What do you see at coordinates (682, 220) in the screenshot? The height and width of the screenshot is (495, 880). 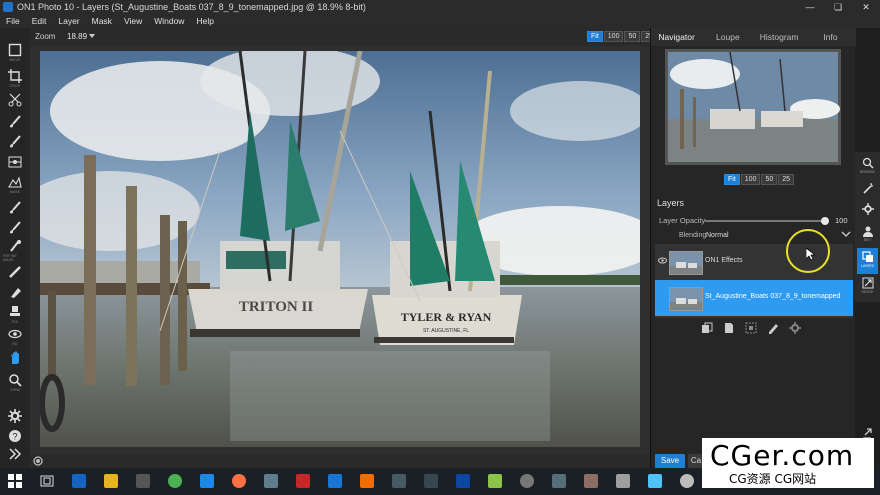 I see `opacity-label: Layer Opacity` at bounding box center [682, 220].